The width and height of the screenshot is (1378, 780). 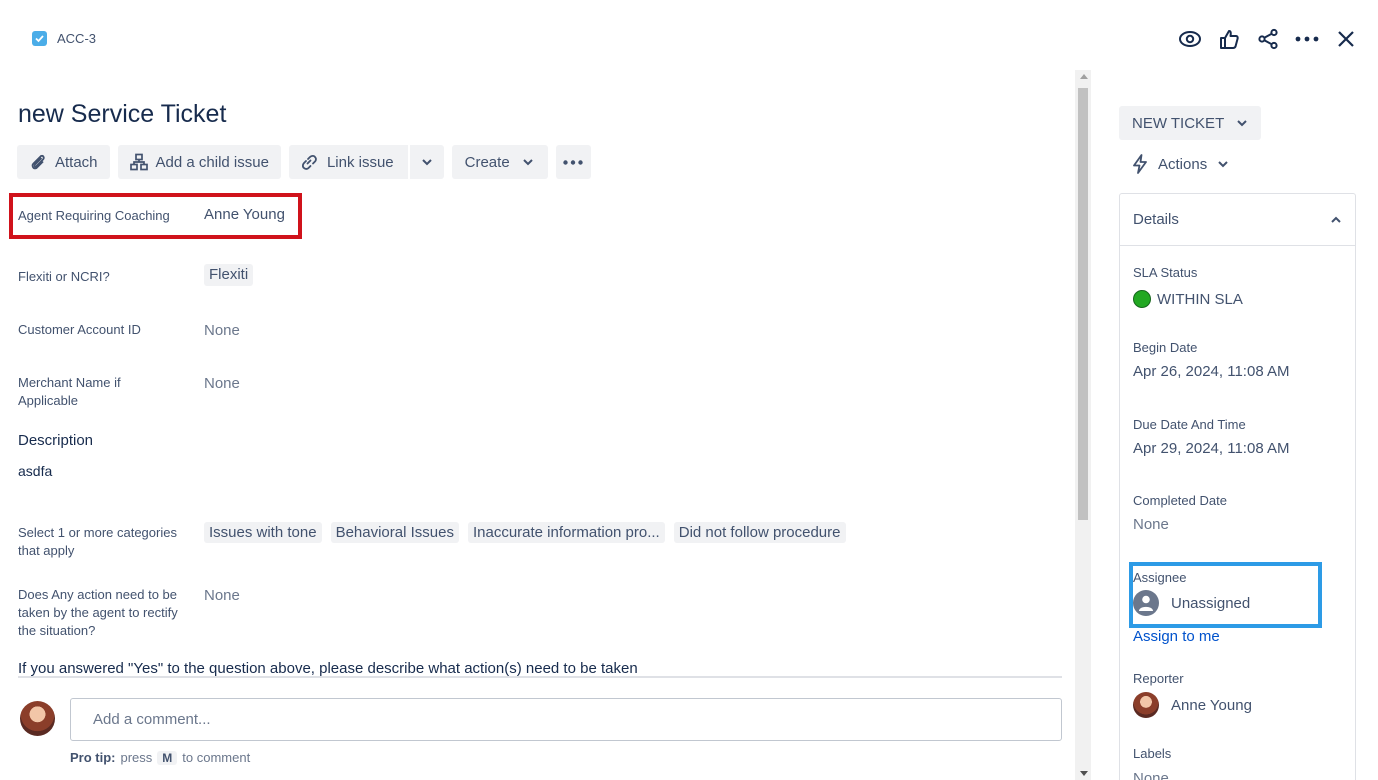 What do you see at coordinates (487, 162) in the screenshot?
I see `create-label: Create` at bounding box center [487, 162].